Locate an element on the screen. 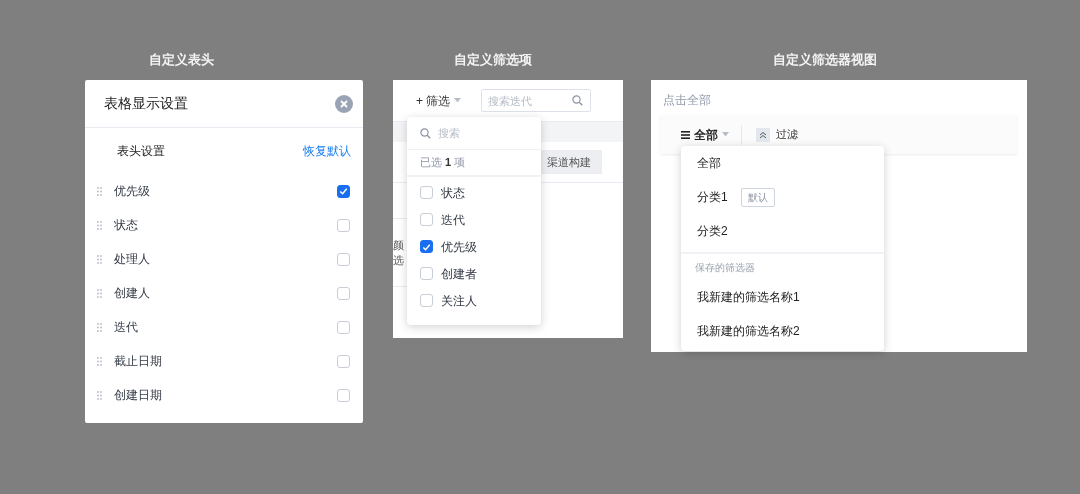 The height and width of the screenshot is (494, 1080). text-fragment: 选 is located at coordinates (399, 259).